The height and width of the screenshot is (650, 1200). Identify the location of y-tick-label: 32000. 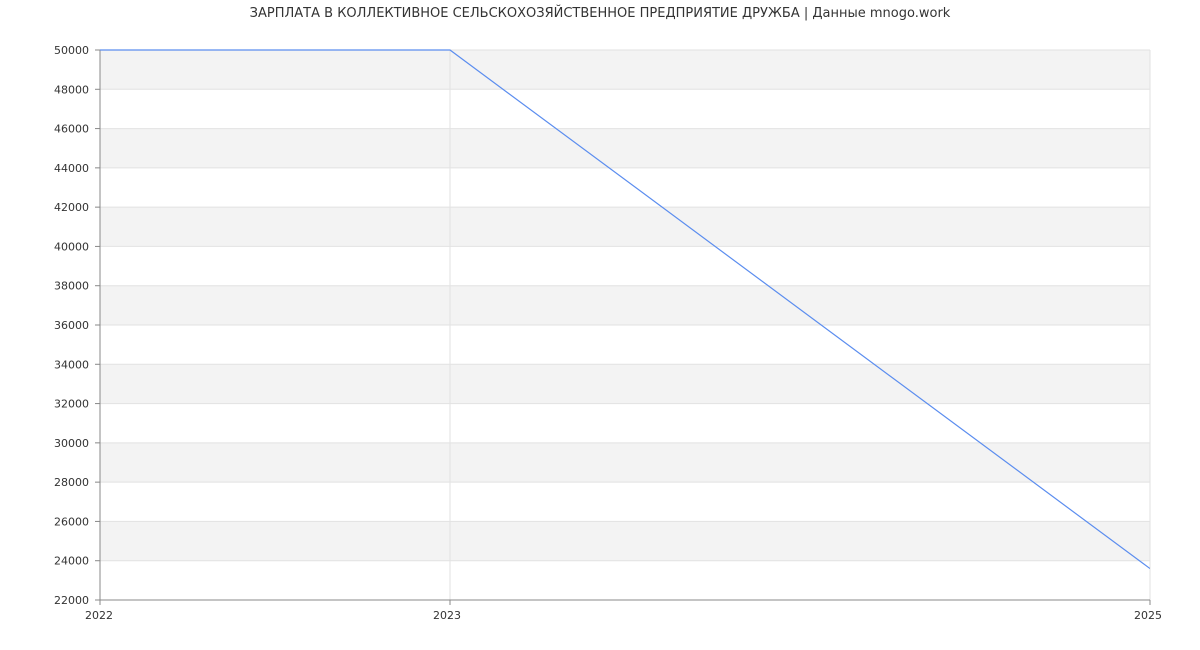
(71, 404).